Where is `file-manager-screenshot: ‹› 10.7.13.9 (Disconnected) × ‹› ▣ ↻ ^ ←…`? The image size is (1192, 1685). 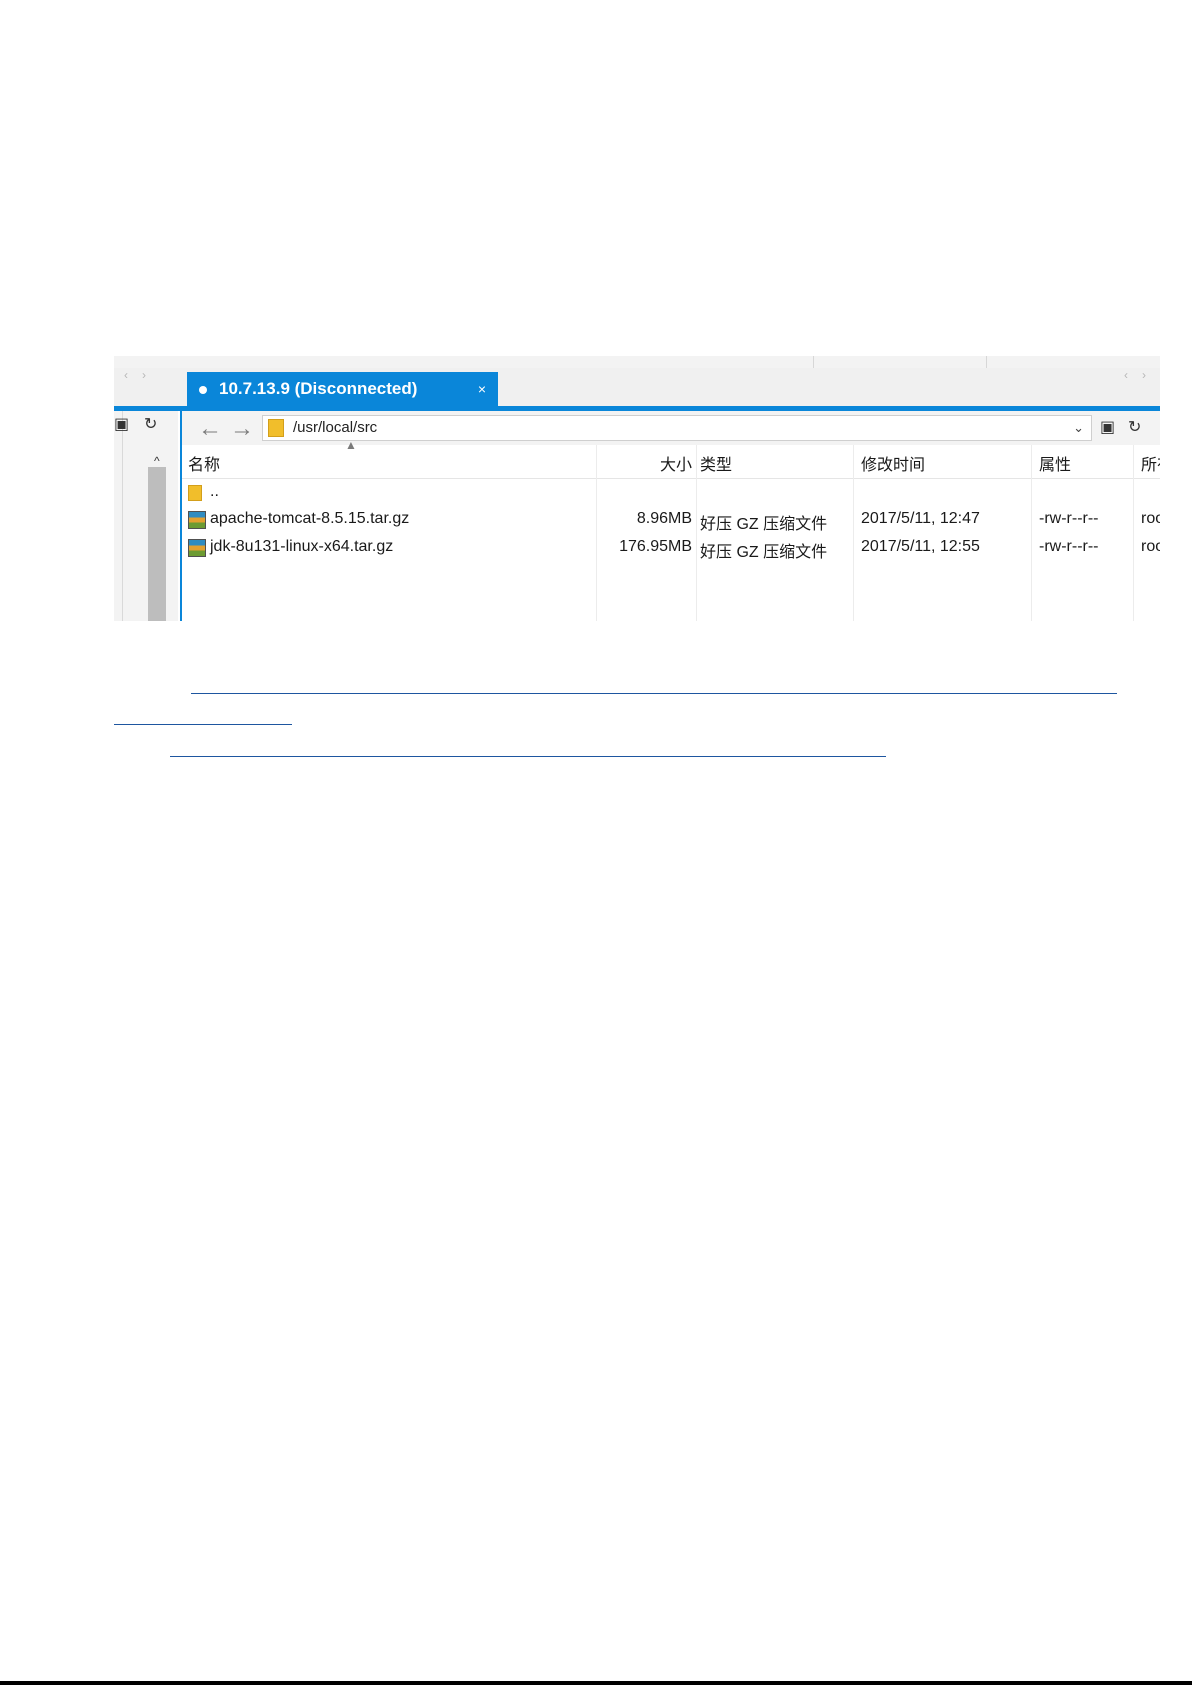 file-manager-screenshot: ‹› 10.7.13.9 (Disconnected) × ‹› ▣ ↻ ^ ←… is located at coordinates (637, 488).